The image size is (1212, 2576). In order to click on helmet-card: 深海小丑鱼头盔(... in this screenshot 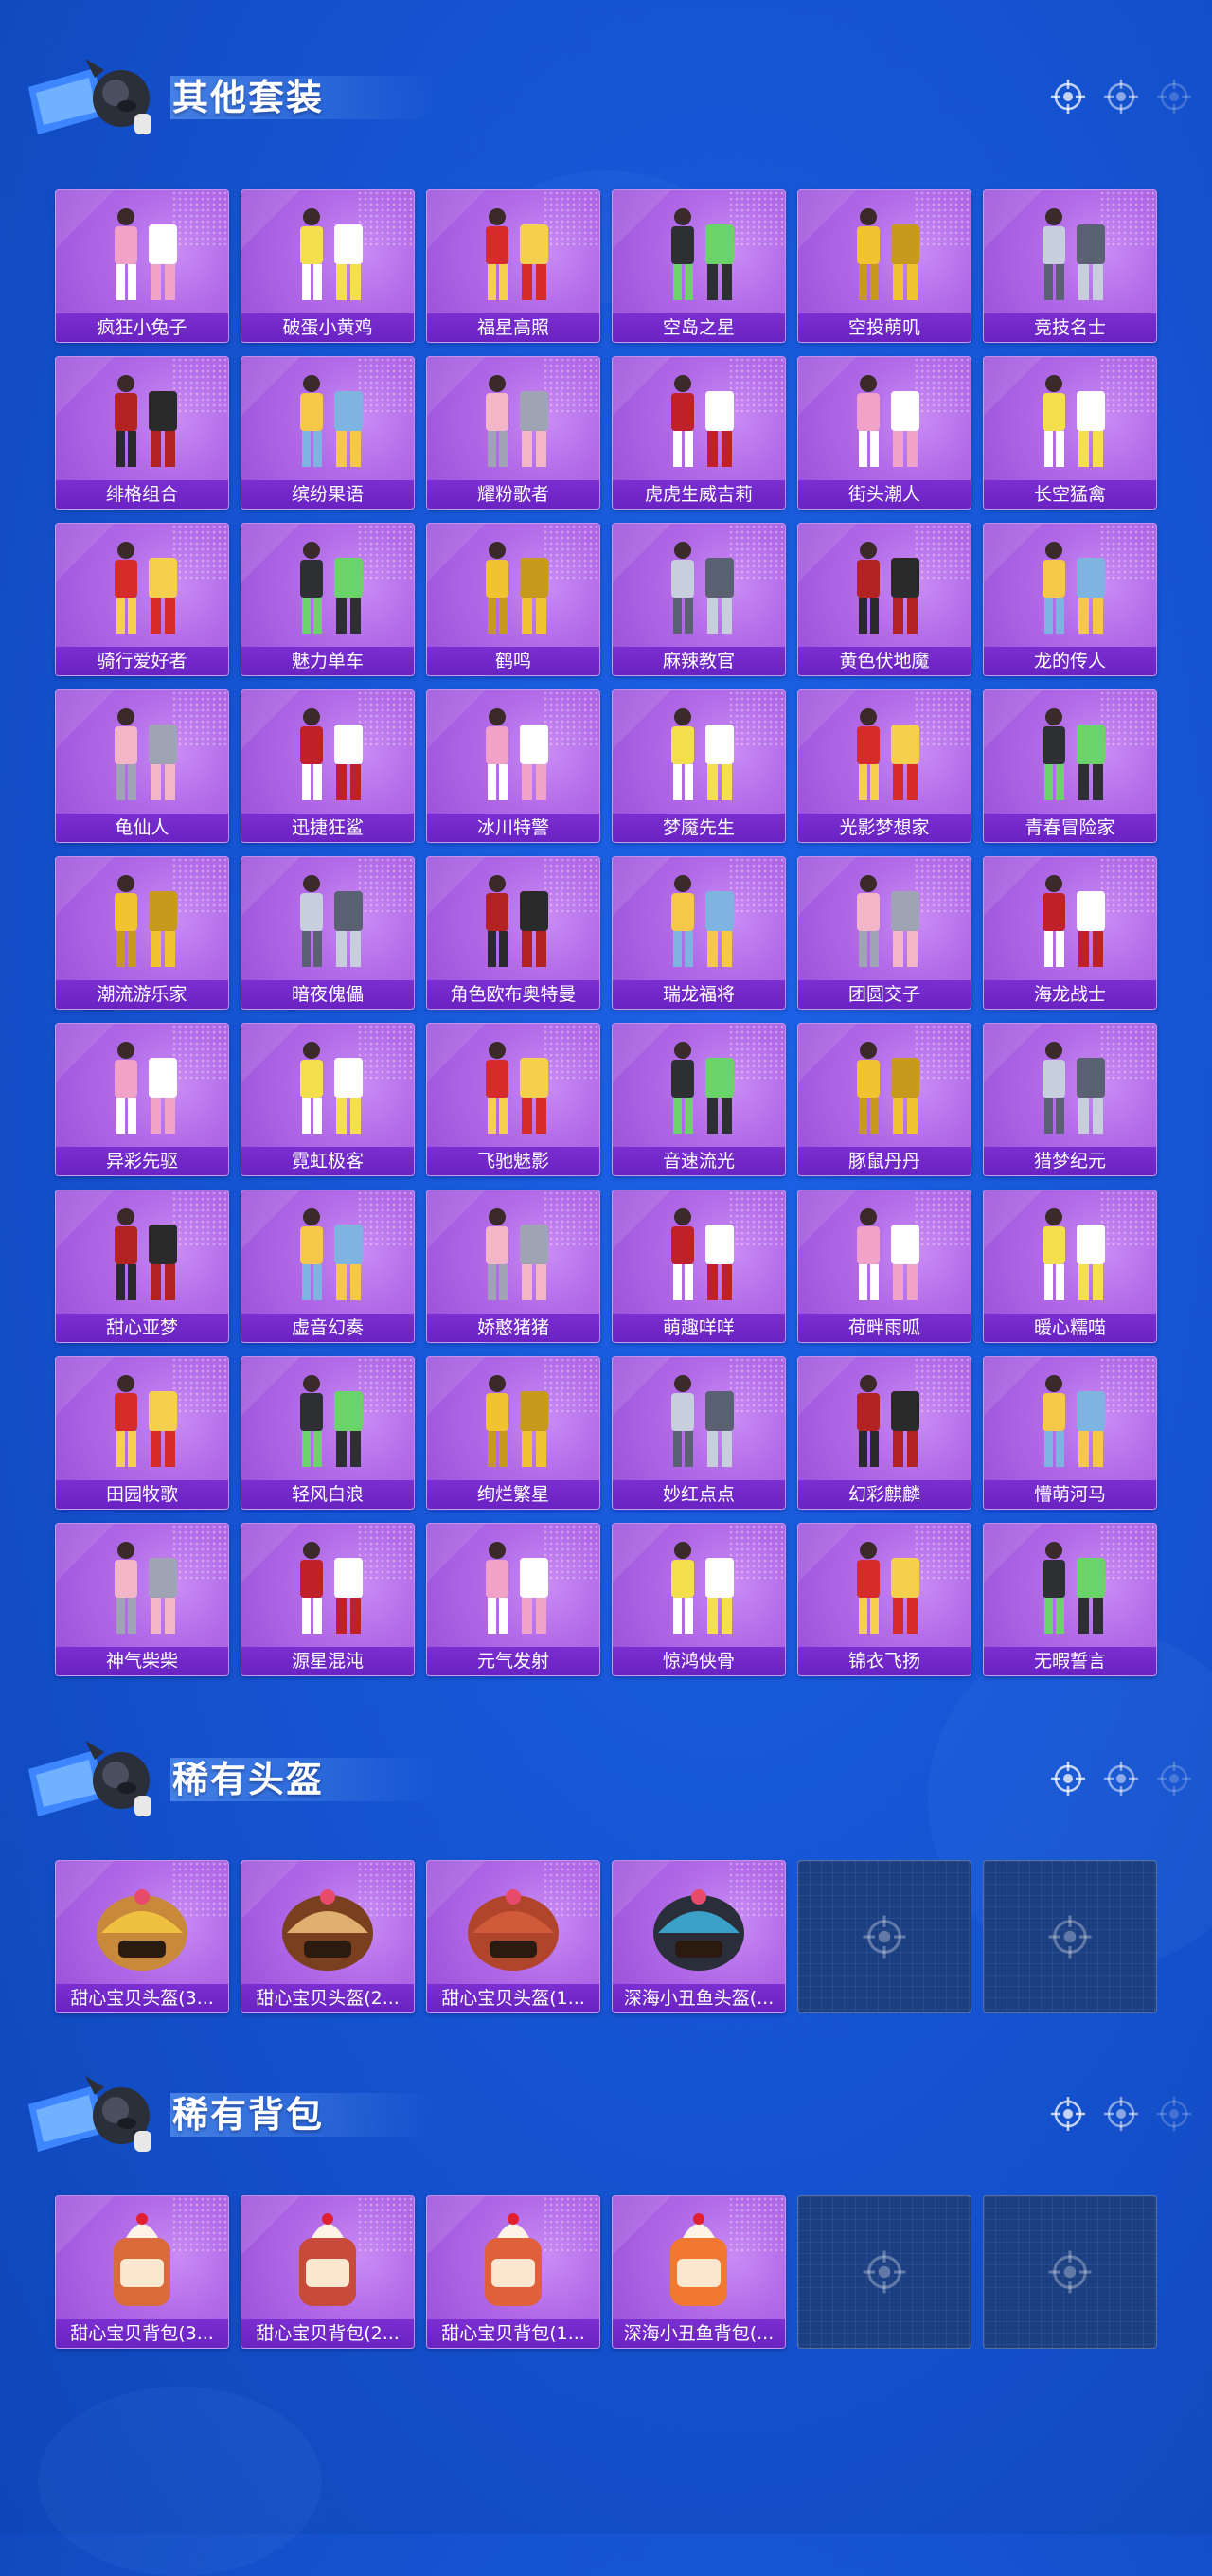, I will do `click(699, 1936)`.